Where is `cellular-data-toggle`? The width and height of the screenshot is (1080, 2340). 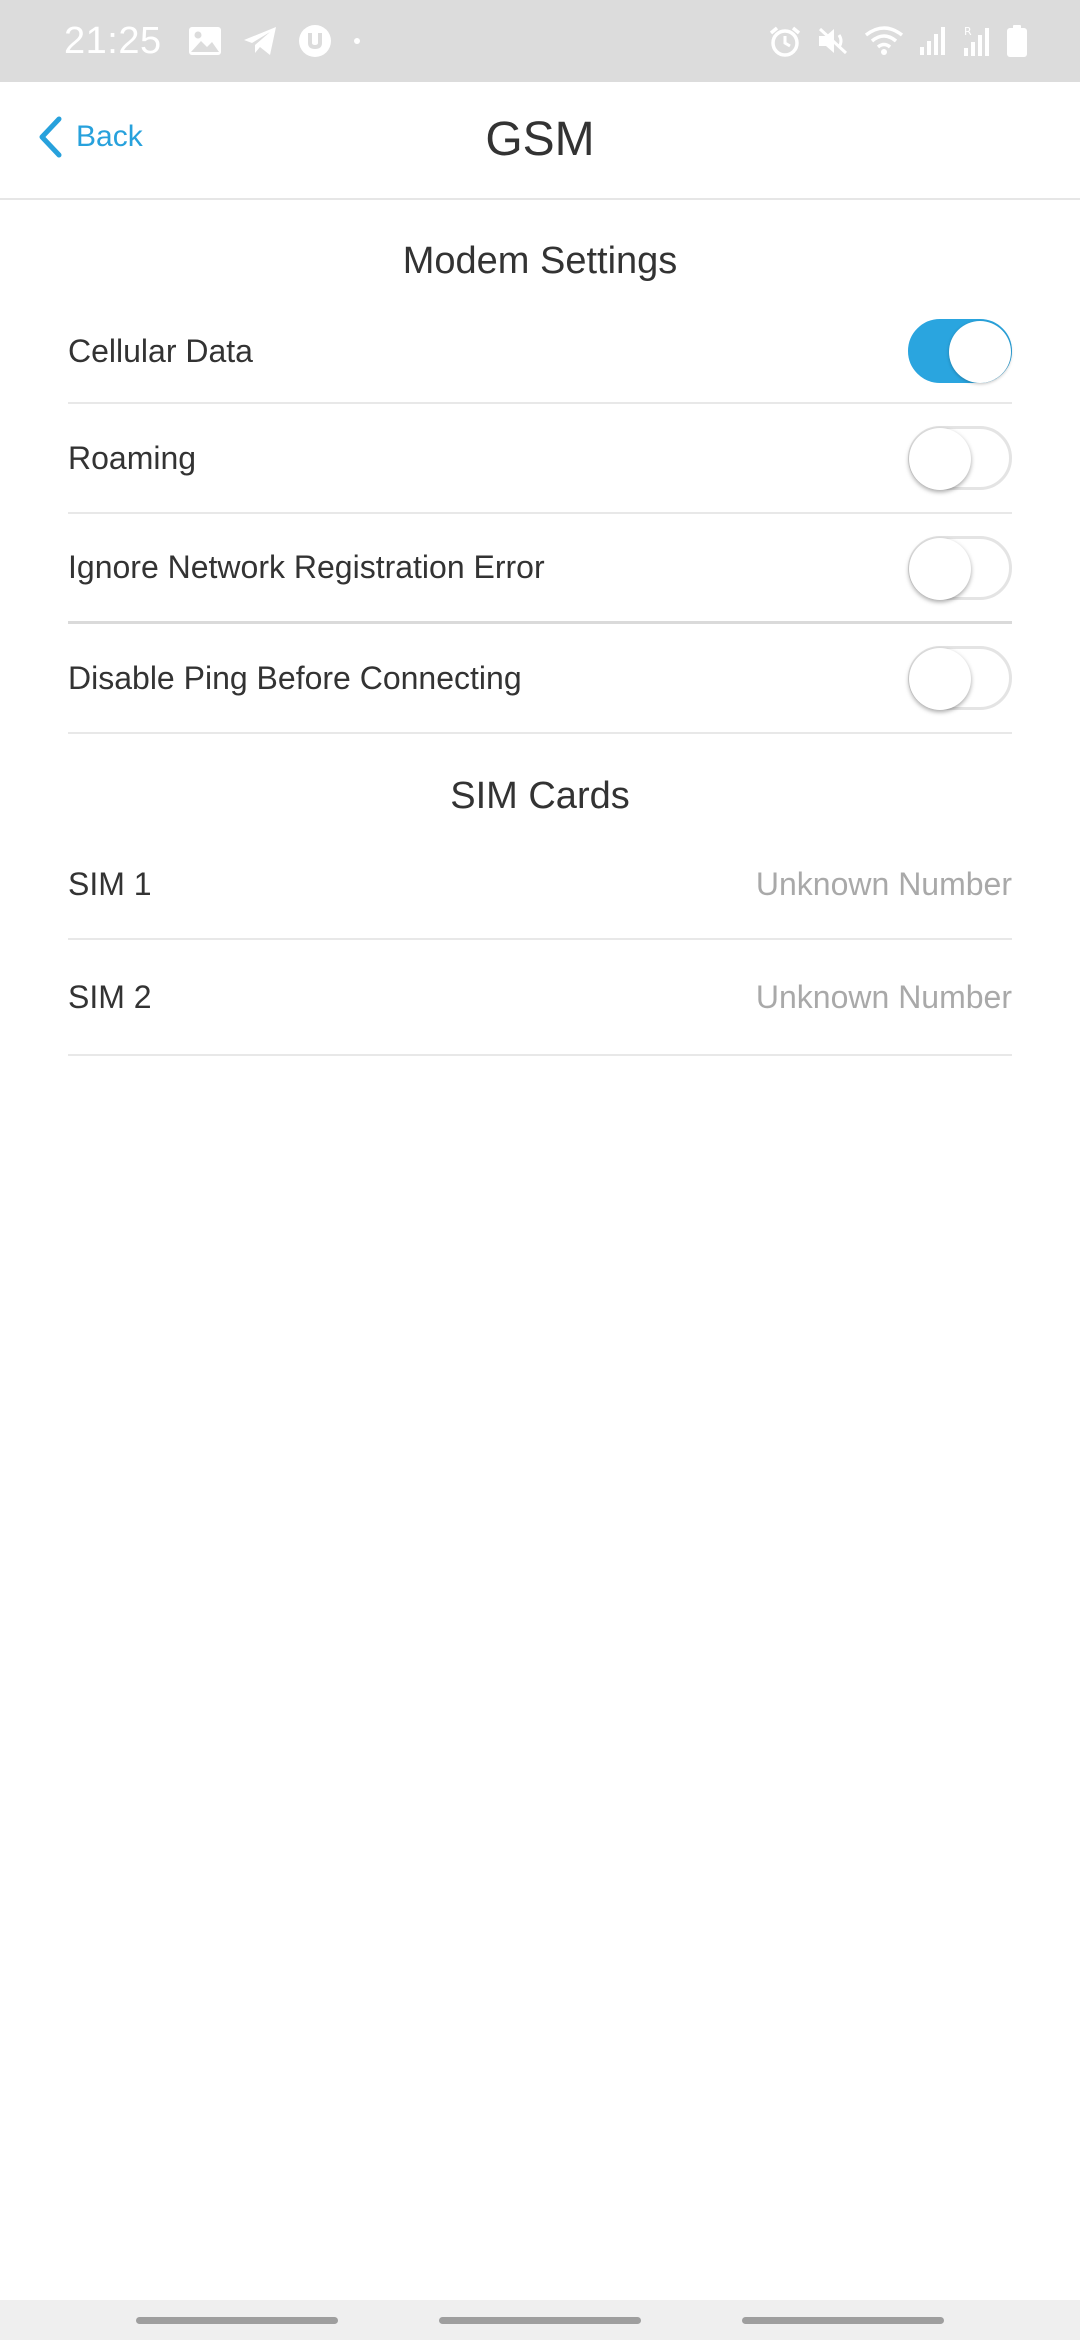
cellular-data-toggle is located at coordinates (960, 351).